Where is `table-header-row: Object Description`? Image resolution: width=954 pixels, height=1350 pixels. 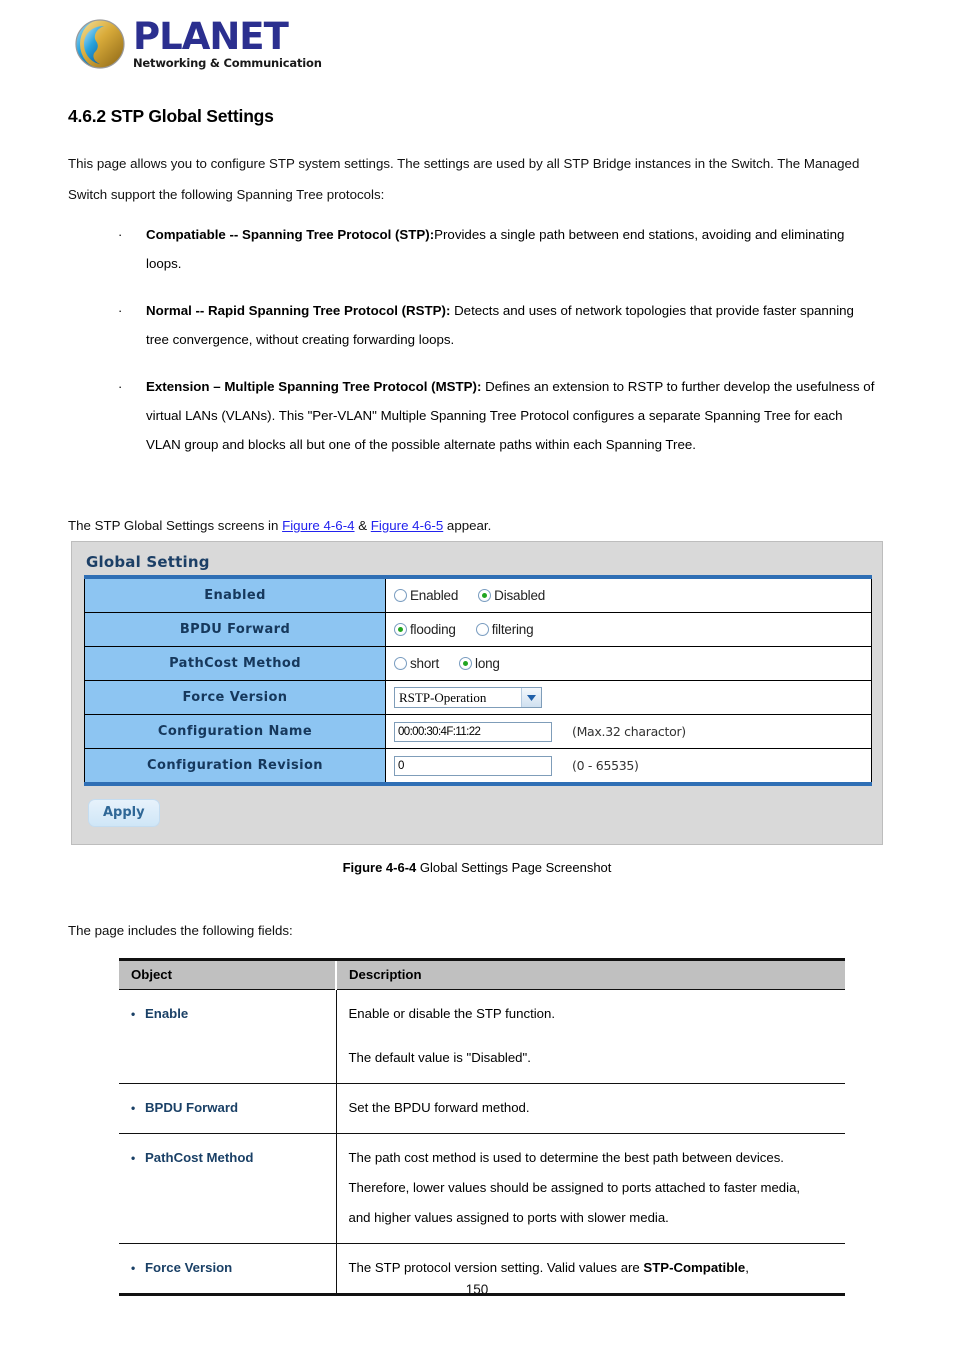 table-header-row: Object Description is located at coordinates (482, 974).